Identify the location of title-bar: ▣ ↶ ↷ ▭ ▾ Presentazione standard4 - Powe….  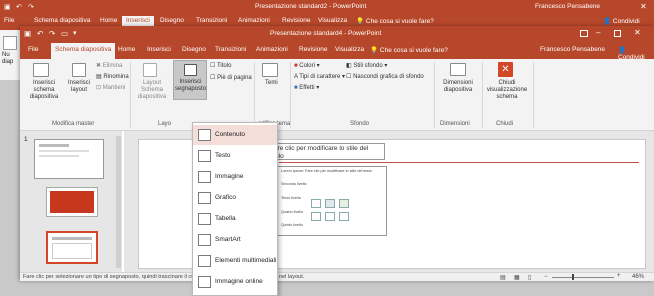
(337, 34).